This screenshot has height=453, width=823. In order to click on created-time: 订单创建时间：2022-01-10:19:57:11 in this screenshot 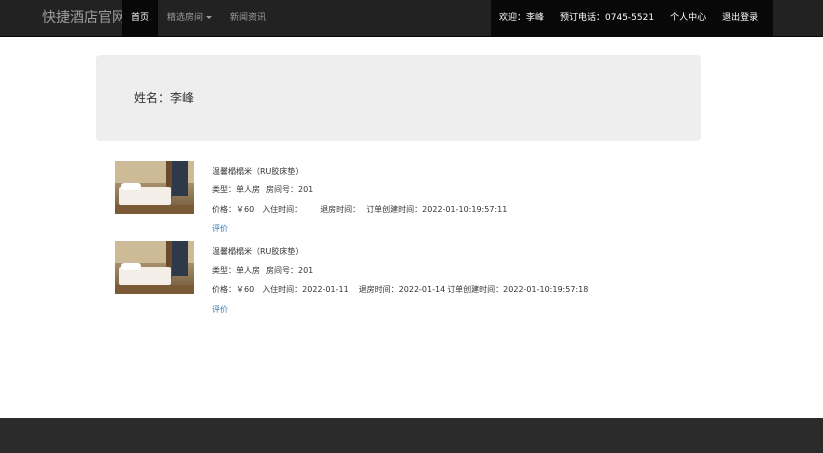, I will do `click(437, 209)`.